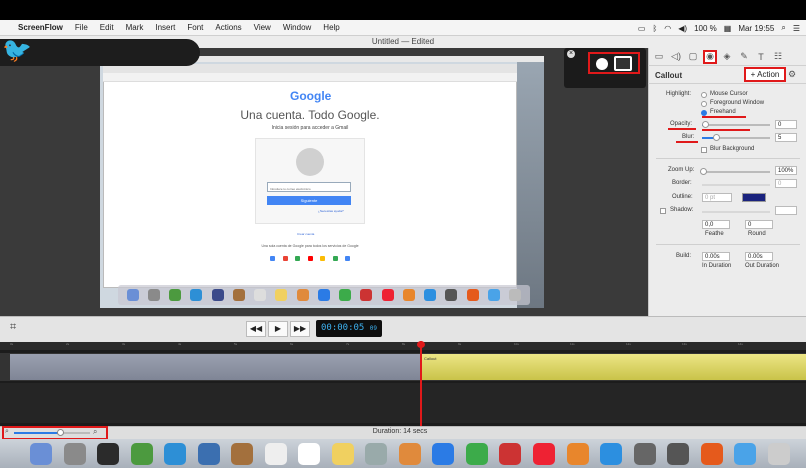  I want to click on menu-actions: Actions, so click(228, 27).